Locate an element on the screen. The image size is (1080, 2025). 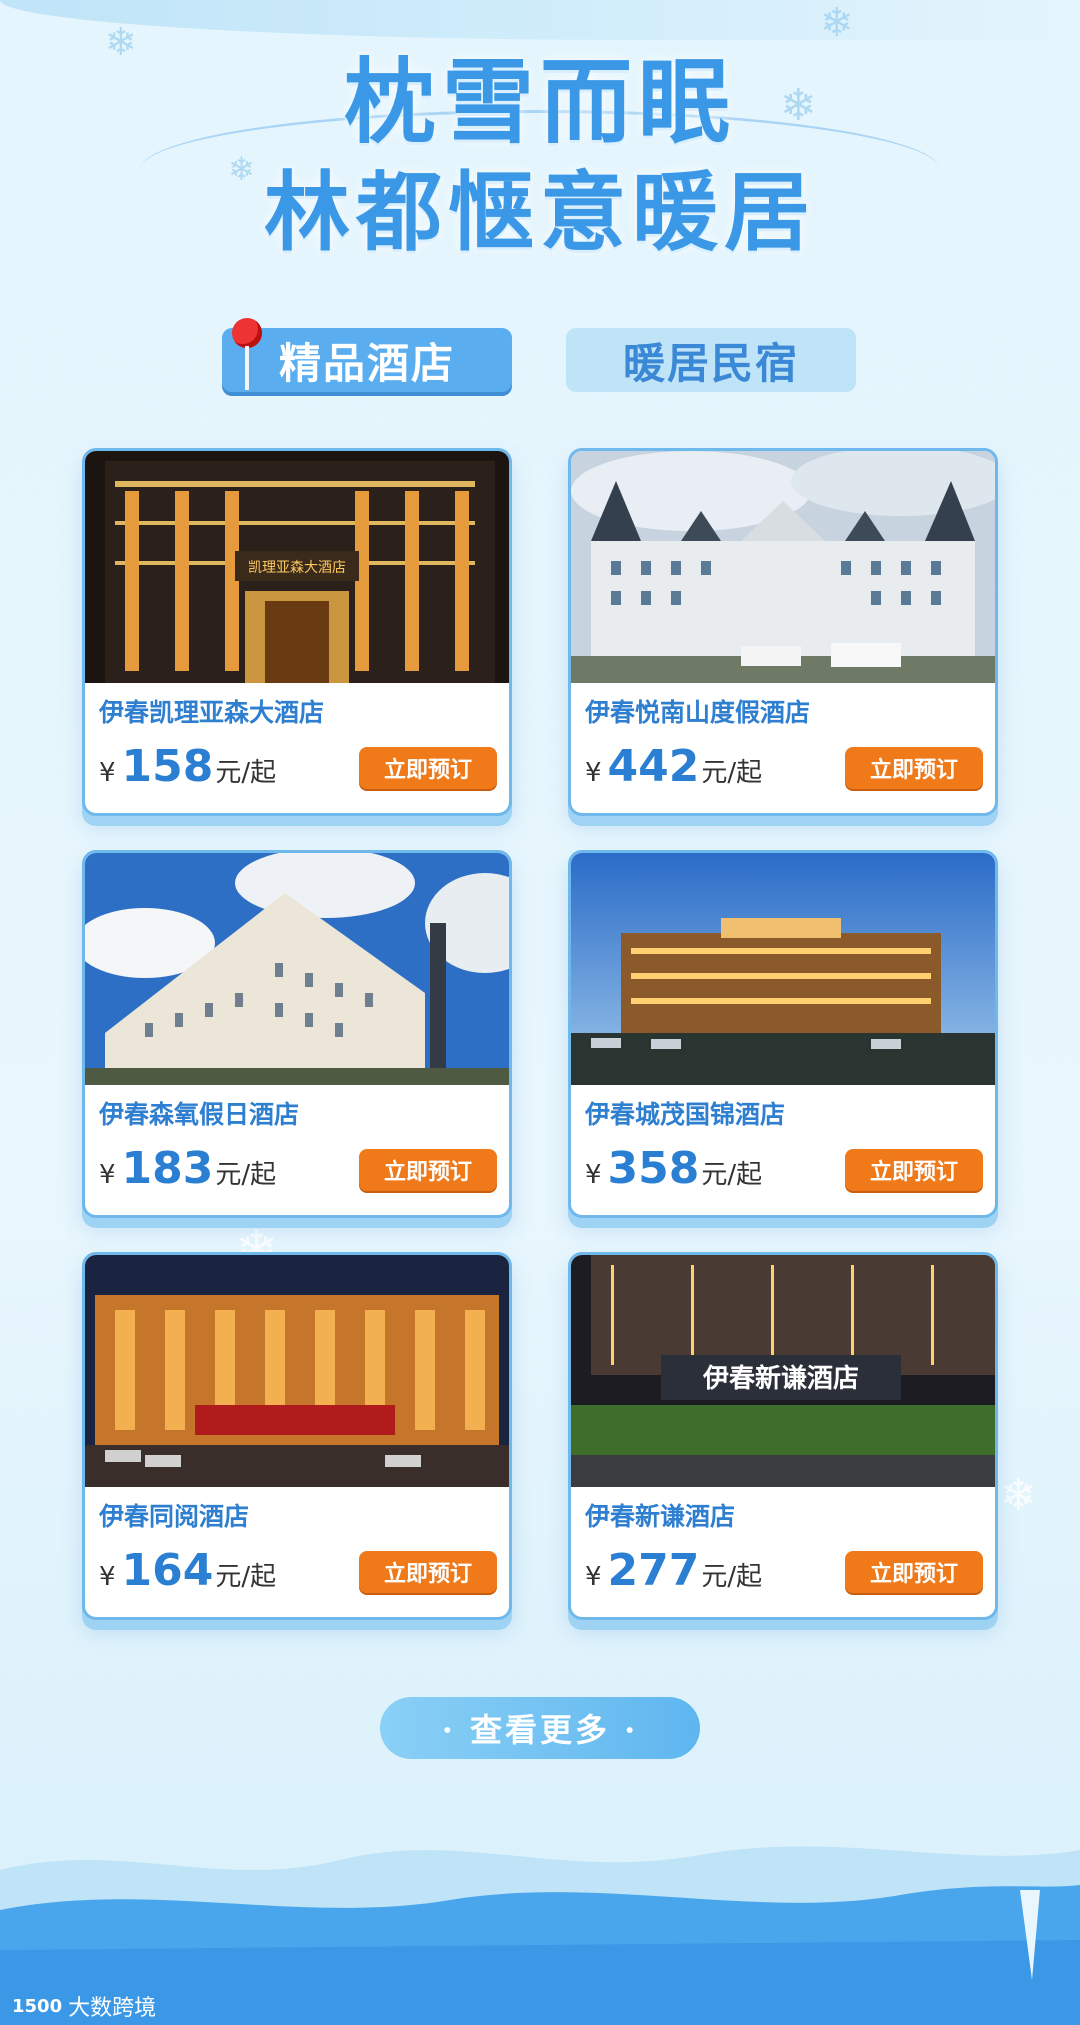
price-value: 442 is located at coordinates (653, 766).